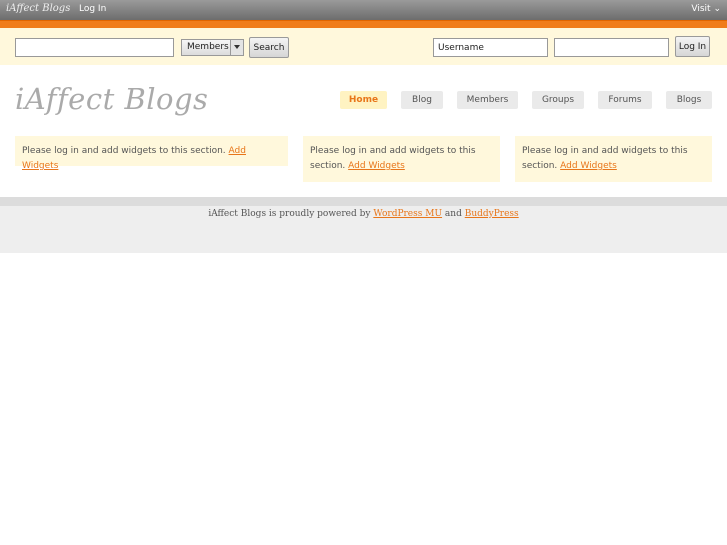 The width and height of the screenshot is (727, 545). I want to click on nav-tab-blogs: Blogs, so click(689, 100).